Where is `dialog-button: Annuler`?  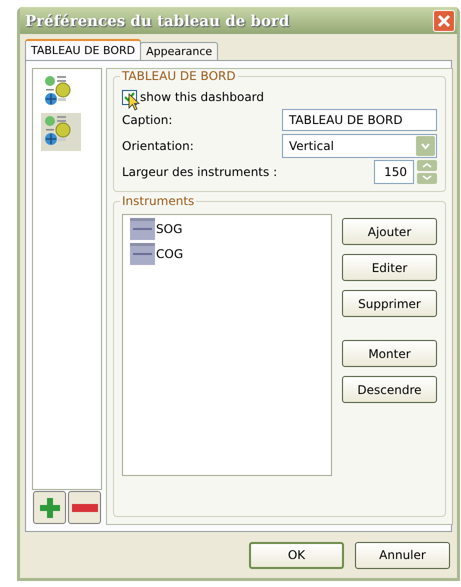
dialog-button: Annuler is located at coordinates (402, 555).